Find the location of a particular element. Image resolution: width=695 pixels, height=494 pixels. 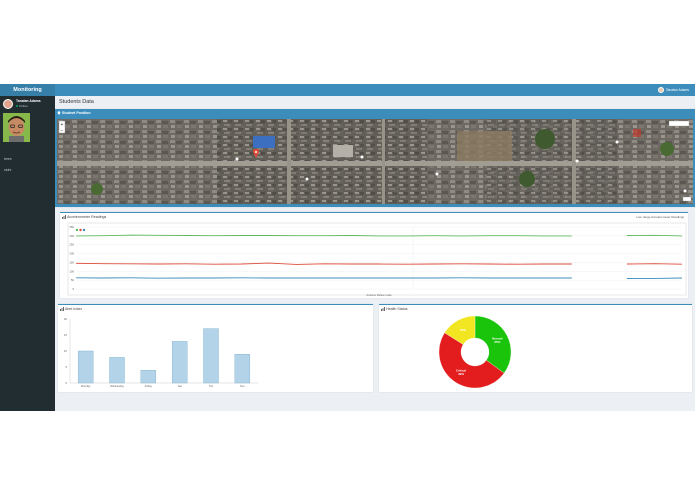

sidebar-user-panel: Tanalan Adams Online is located at coordinates (27, 104).